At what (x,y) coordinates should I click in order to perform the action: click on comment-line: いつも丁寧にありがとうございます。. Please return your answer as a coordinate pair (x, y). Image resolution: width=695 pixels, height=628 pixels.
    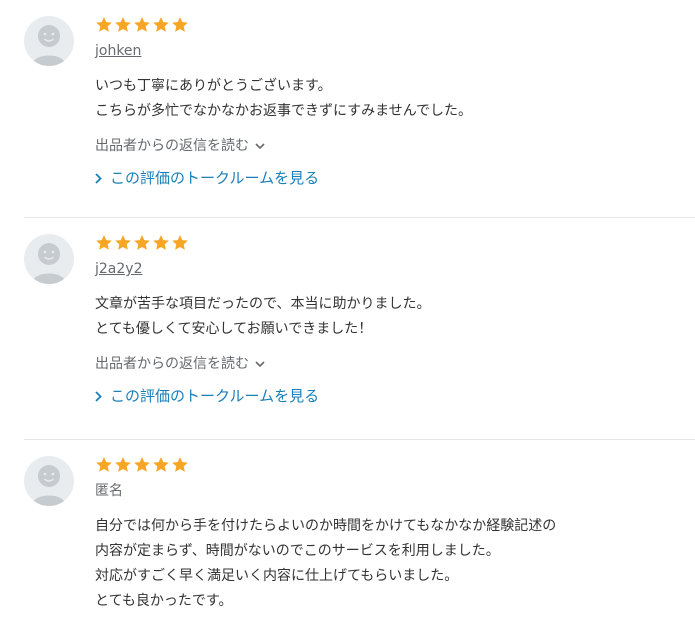
    Looking at the image, I should click on (213, 86).